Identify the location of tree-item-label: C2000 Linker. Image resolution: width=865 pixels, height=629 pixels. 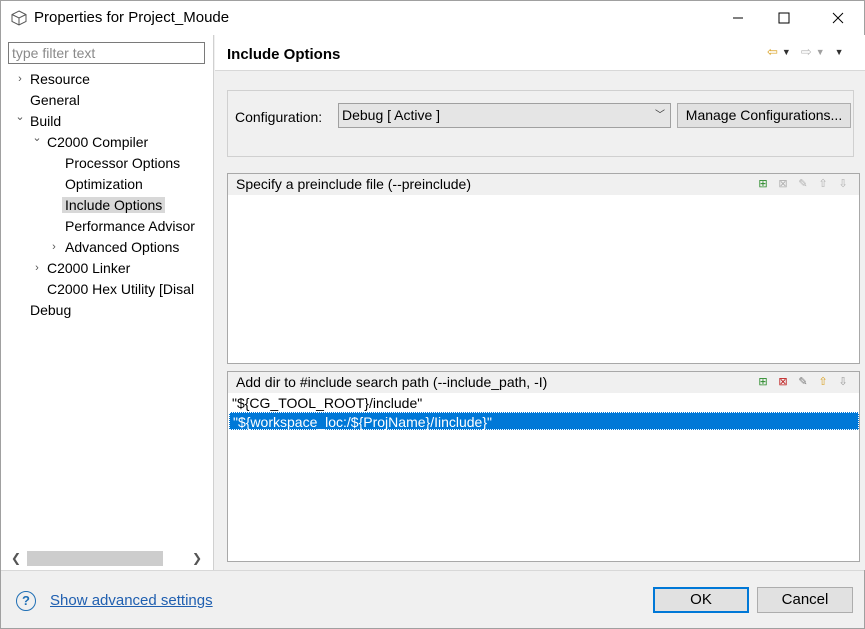
(89, 268).